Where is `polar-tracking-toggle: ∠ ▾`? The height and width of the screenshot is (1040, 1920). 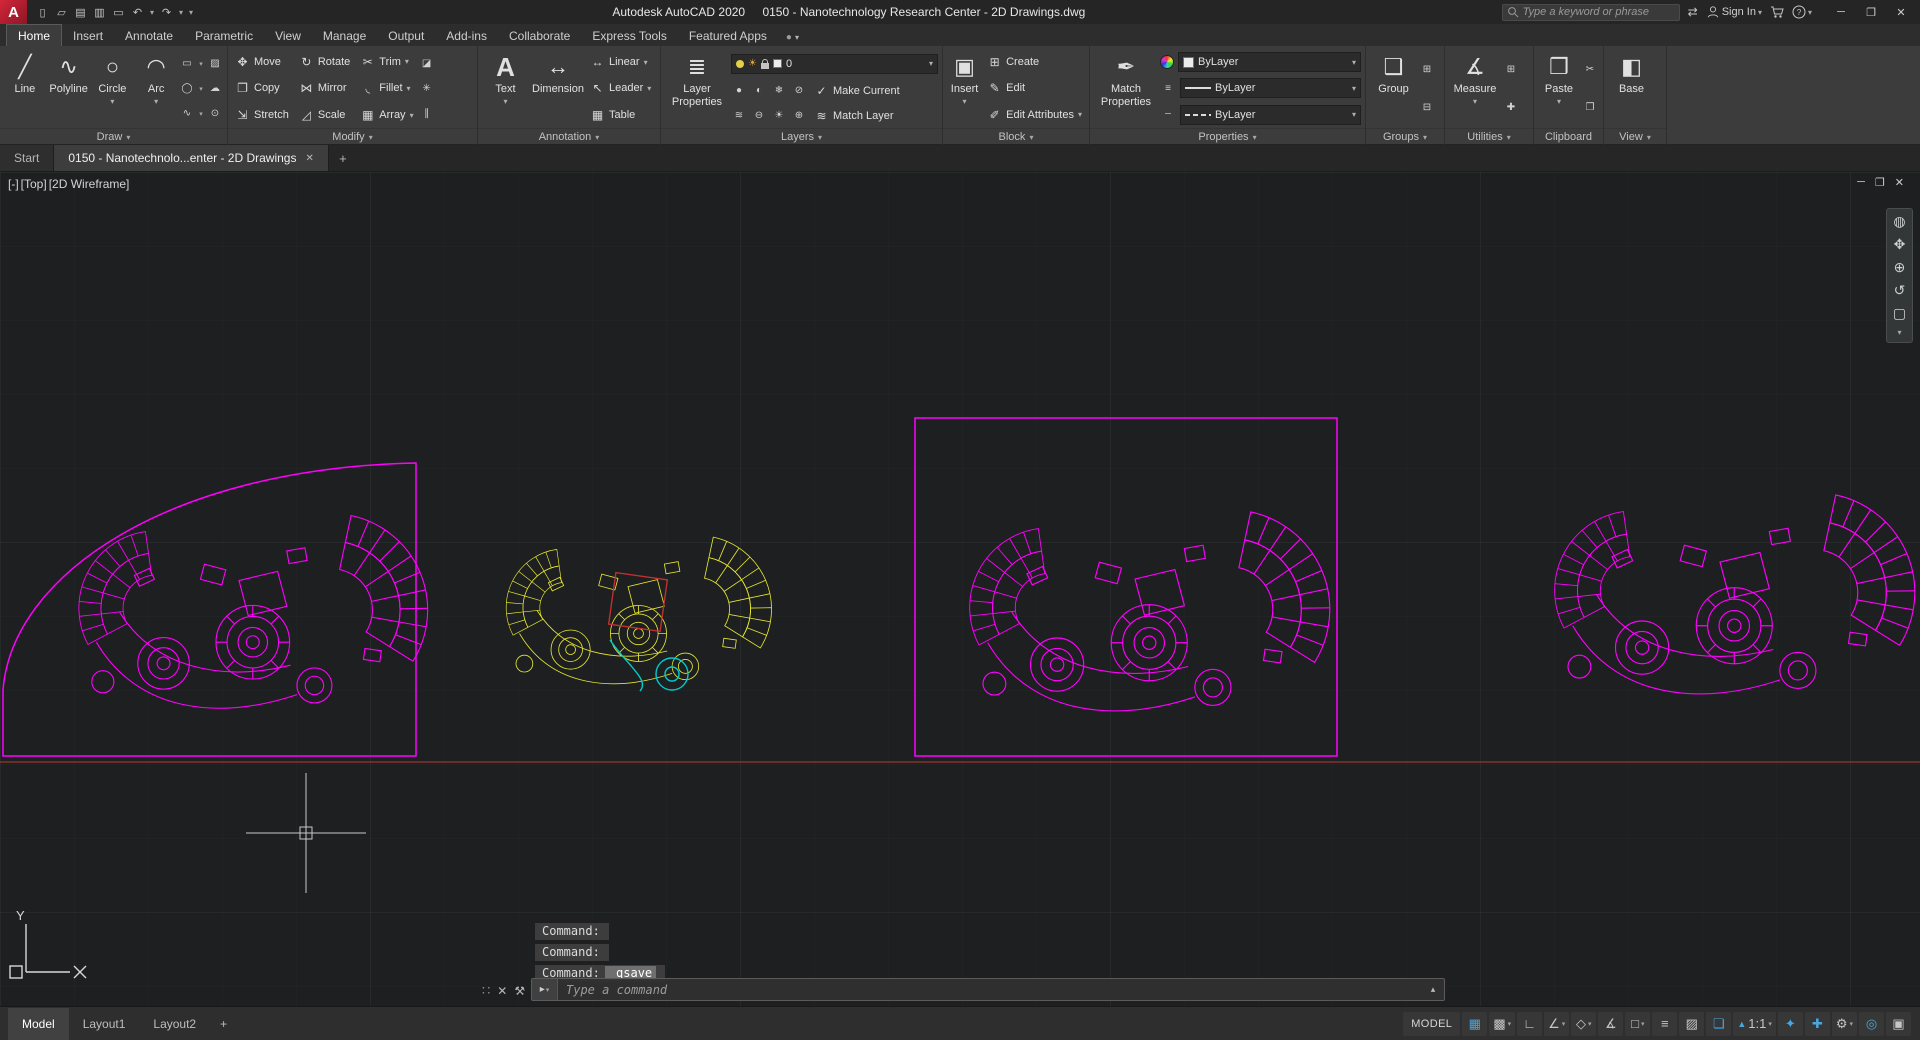
polar-tracking-toggle: ∠ ▾ is located at coordinates (1557, 1023).